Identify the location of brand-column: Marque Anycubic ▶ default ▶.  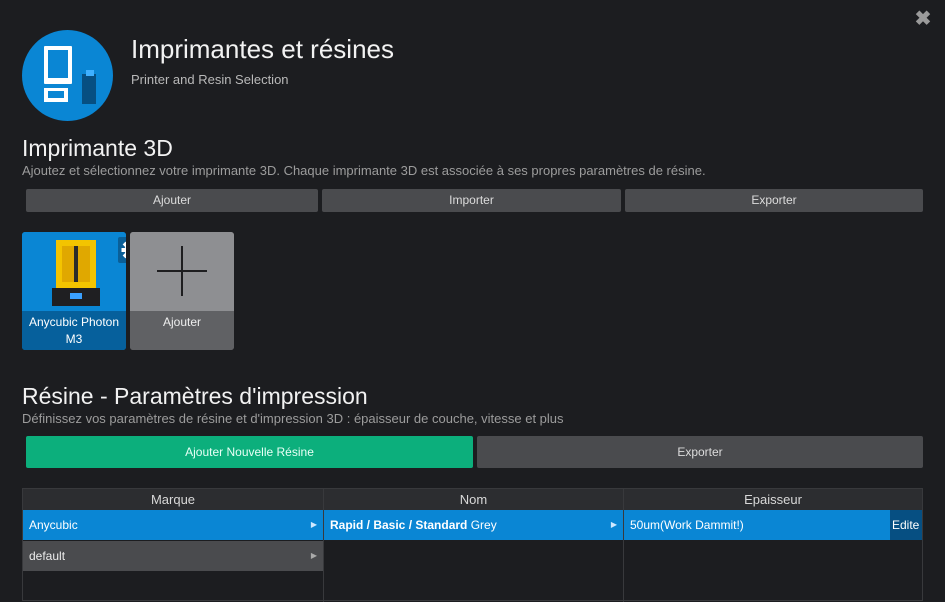
(173, 545).